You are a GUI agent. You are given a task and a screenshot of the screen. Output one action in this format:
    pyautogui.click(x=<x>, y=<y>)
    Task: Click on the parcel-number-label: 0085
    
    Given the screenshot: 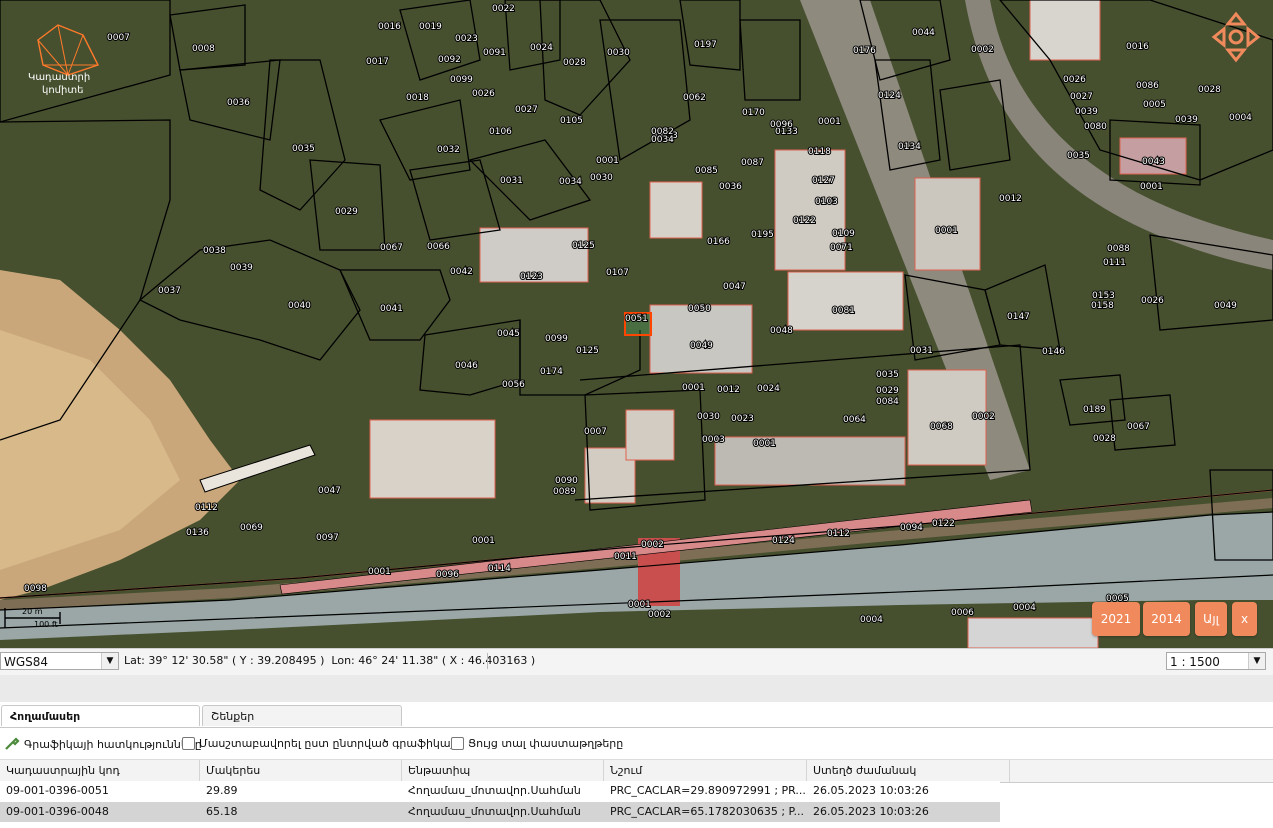 What is the action you would take?
    pyautogui.click(x=706, y=171)
    